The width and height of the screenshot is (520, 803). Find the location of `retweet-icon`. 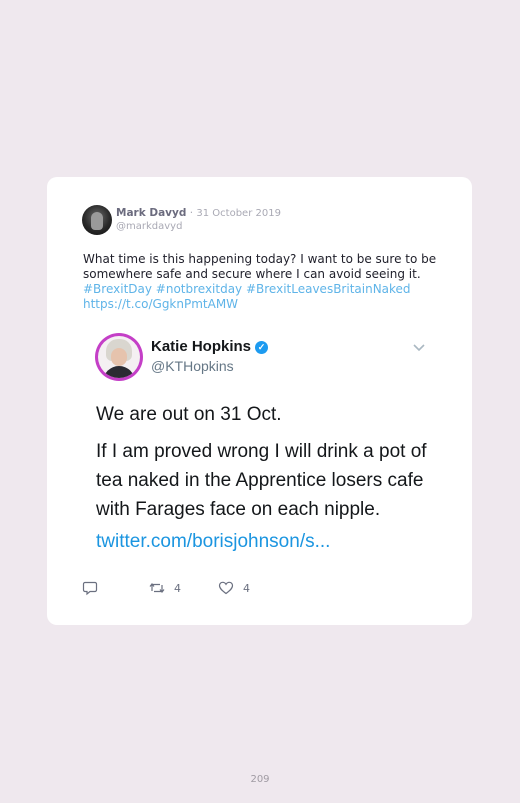

retweet-icon is located at coordinates (157, 588).